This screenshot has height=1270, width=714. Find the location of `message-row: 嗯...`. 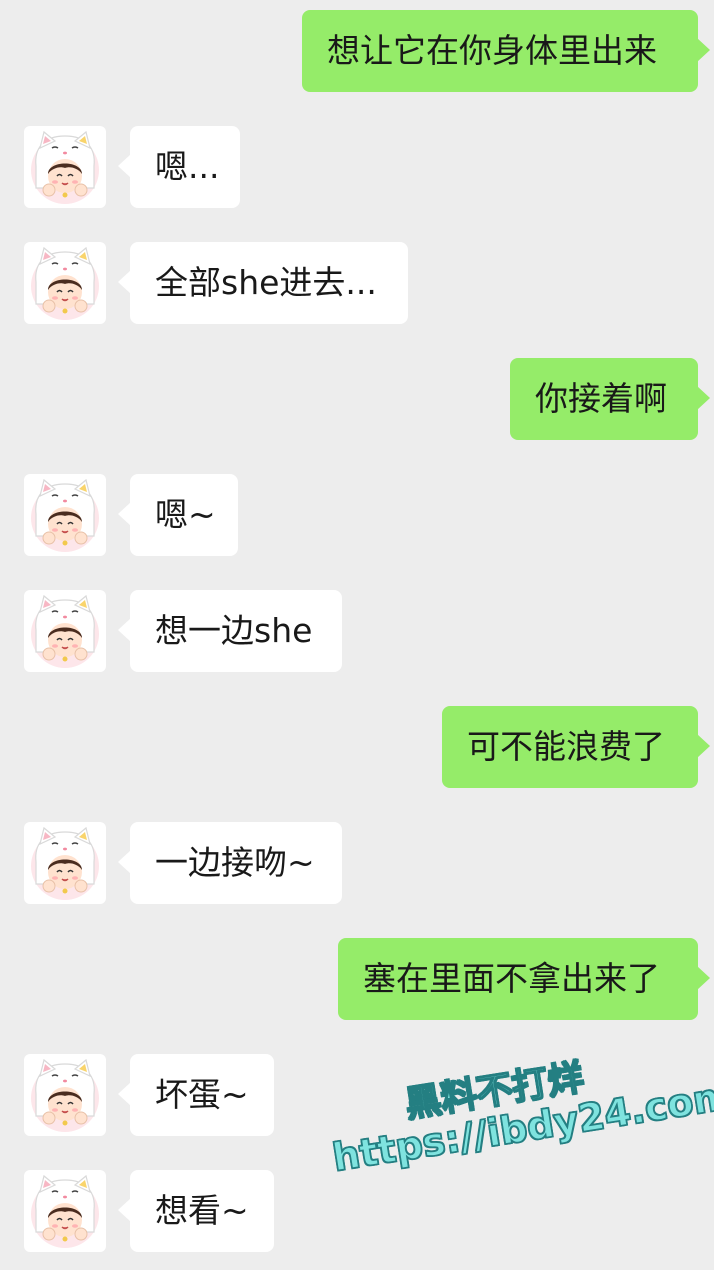

message-row: 嗯... is located at coordinates (357, 167).